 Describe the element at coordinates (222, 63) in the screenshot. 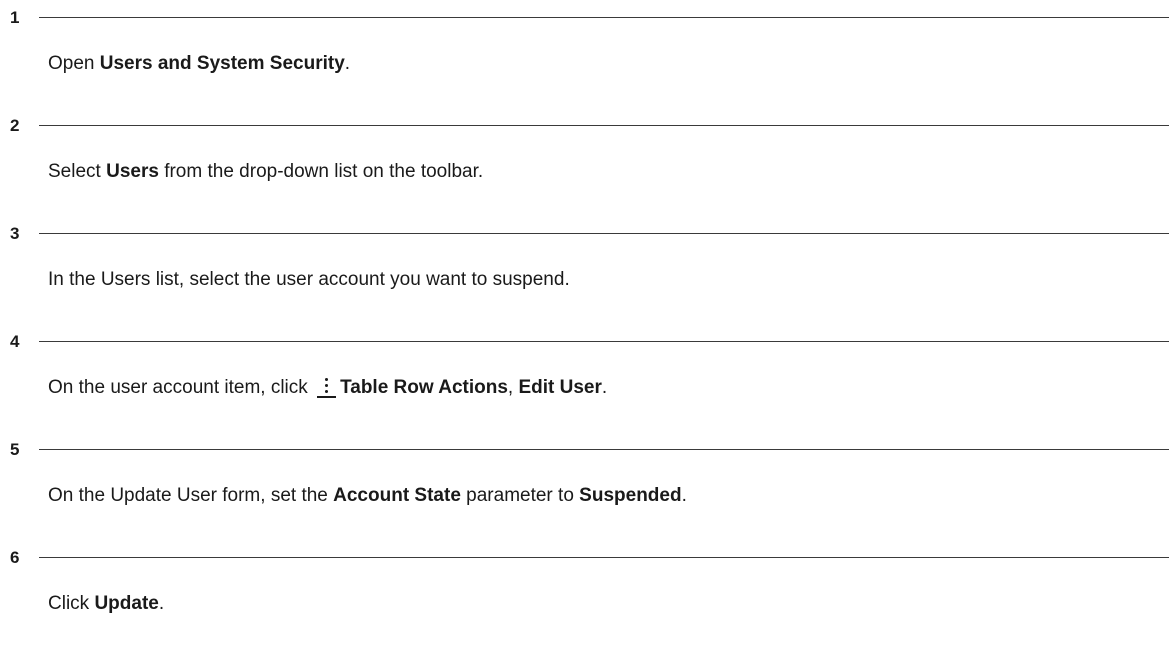

I see `ui-term-users-and-system-security: Users and System Security` at that location.